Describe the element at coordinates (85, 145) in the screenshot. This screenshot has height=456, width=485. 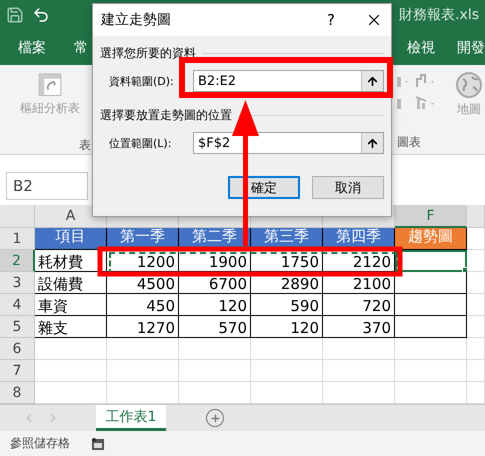
I see `group-label: 表` at that location.